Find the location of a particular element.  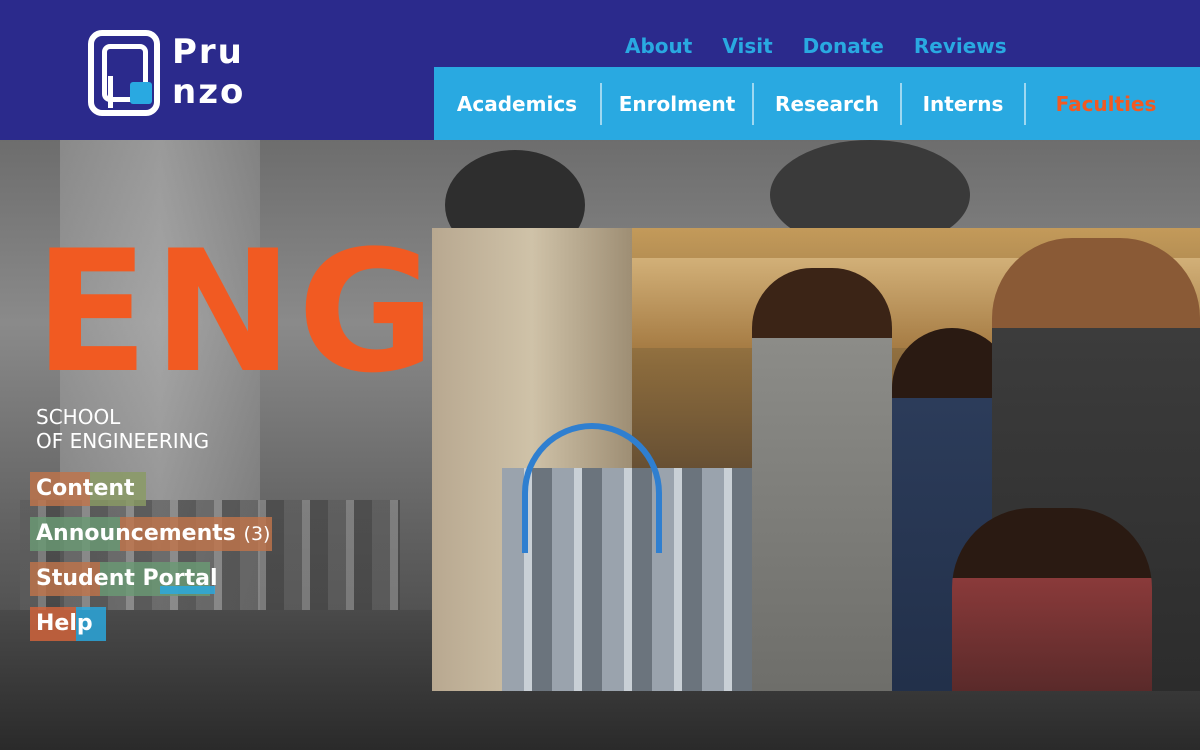

side-link-help-label: Help is located at coordinates (64, 623).